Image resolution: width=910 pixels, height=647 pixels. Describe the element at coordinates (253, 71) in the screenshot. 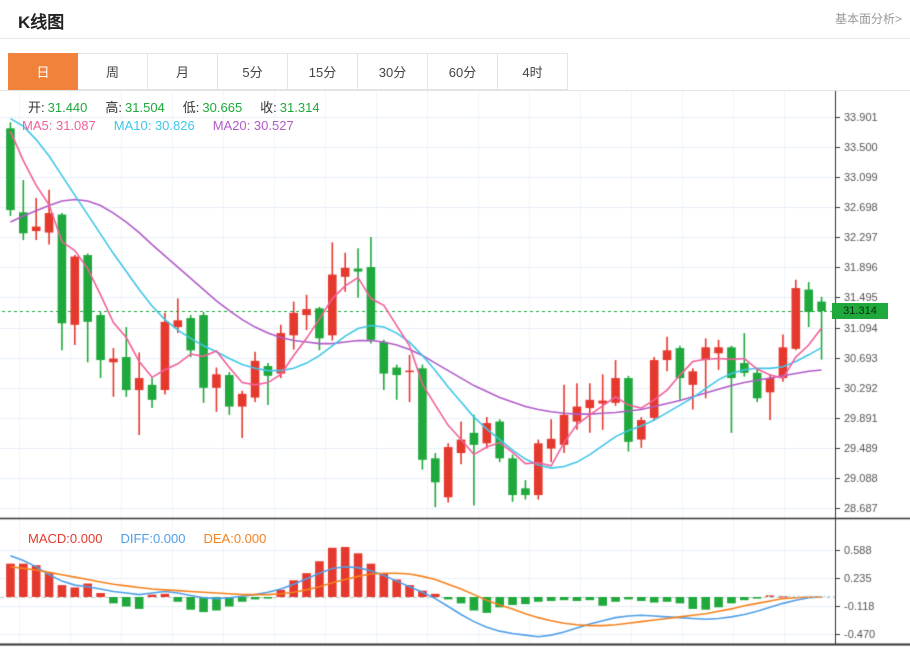

I see `period-tab-4: 5分` at that location.